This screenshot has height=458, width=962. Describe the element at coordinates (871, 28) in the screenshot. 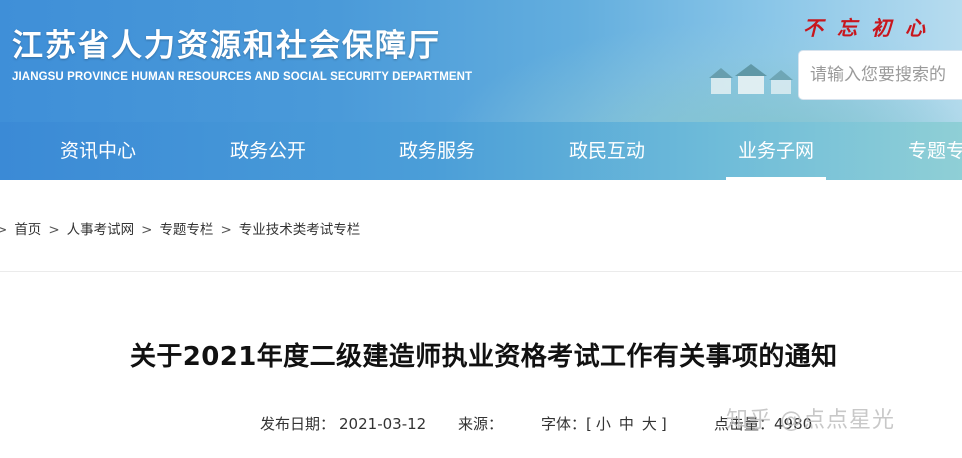

I see `slogan: 不忘初心` at that location.